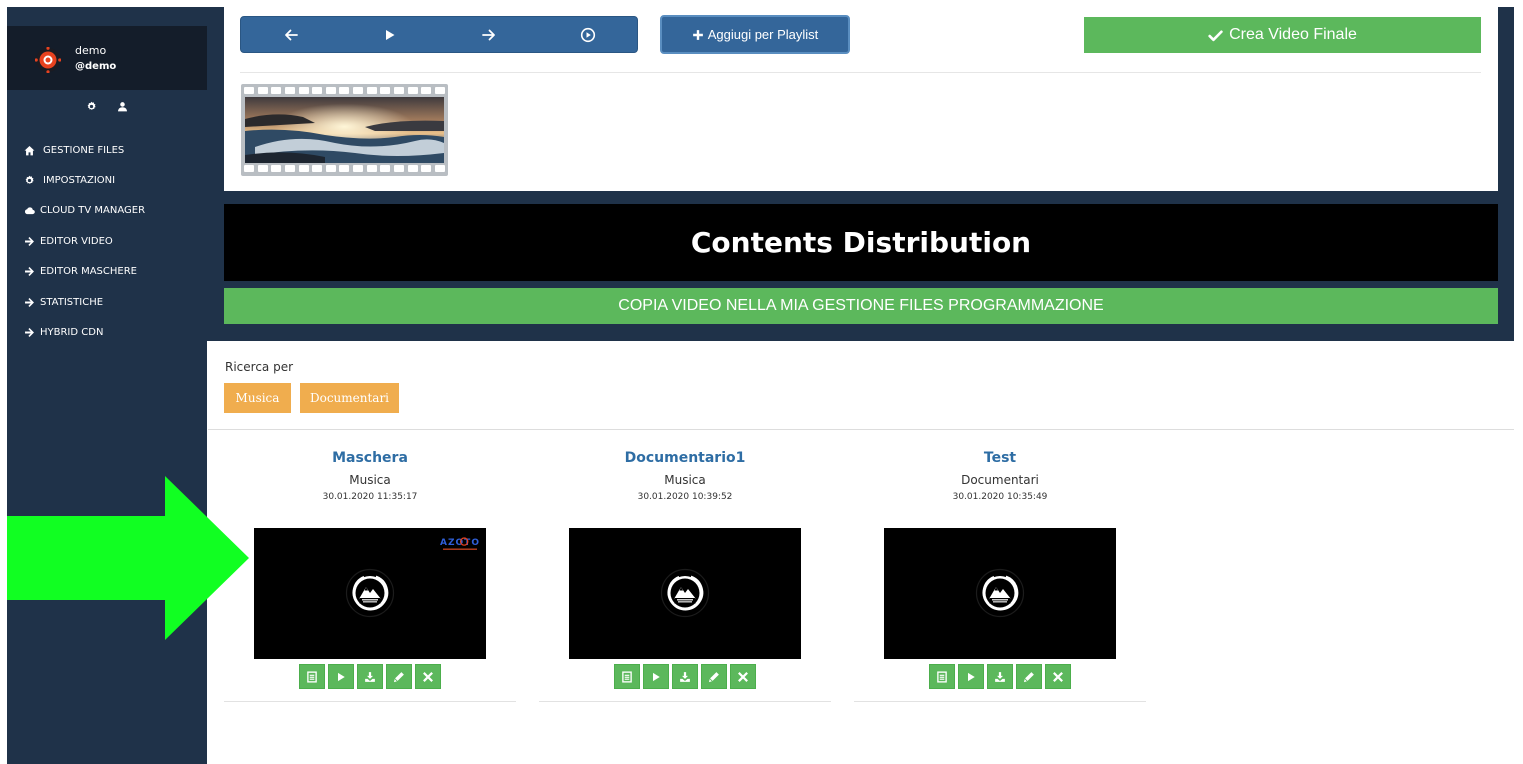  What do you see at coordinates (1000, 458) in the screenshot?
I see `video-title: Test` at bounding box center [1000, 458].